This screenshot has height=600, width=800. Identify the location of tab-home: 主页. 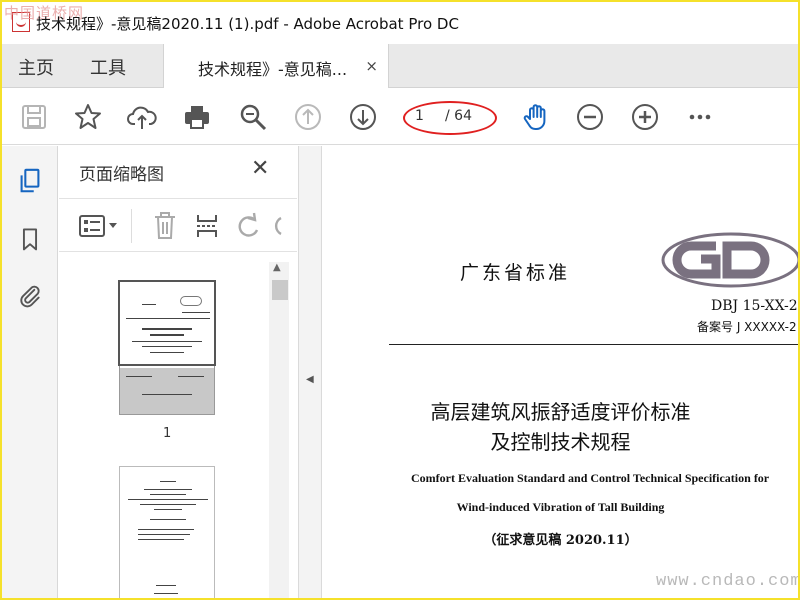
(36, 67).